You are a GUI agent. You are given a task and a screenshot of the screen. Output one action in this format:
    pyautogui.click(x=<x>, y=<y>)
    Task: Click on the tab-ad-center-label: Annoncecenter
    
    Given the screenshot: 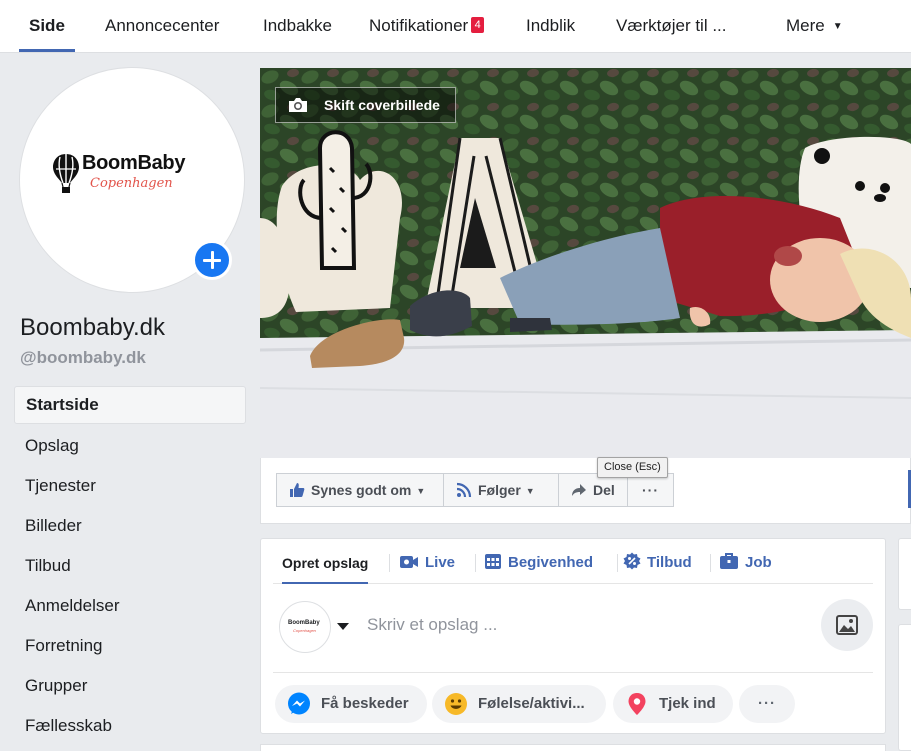 What is the action you would take?
    pyautogui.click(x=162, y=25)
    